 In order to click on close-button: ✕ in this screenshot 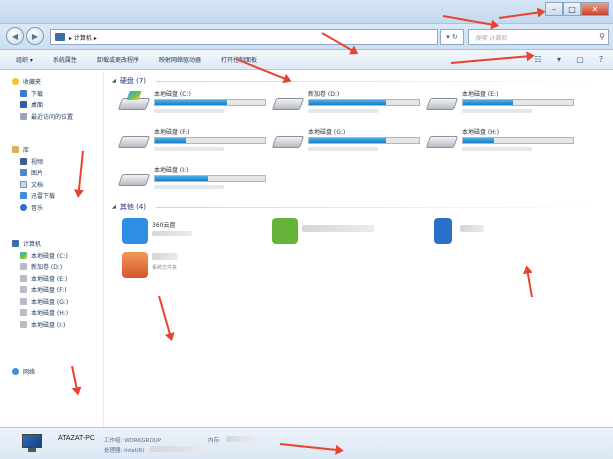, I will do `click(595, 9)`.